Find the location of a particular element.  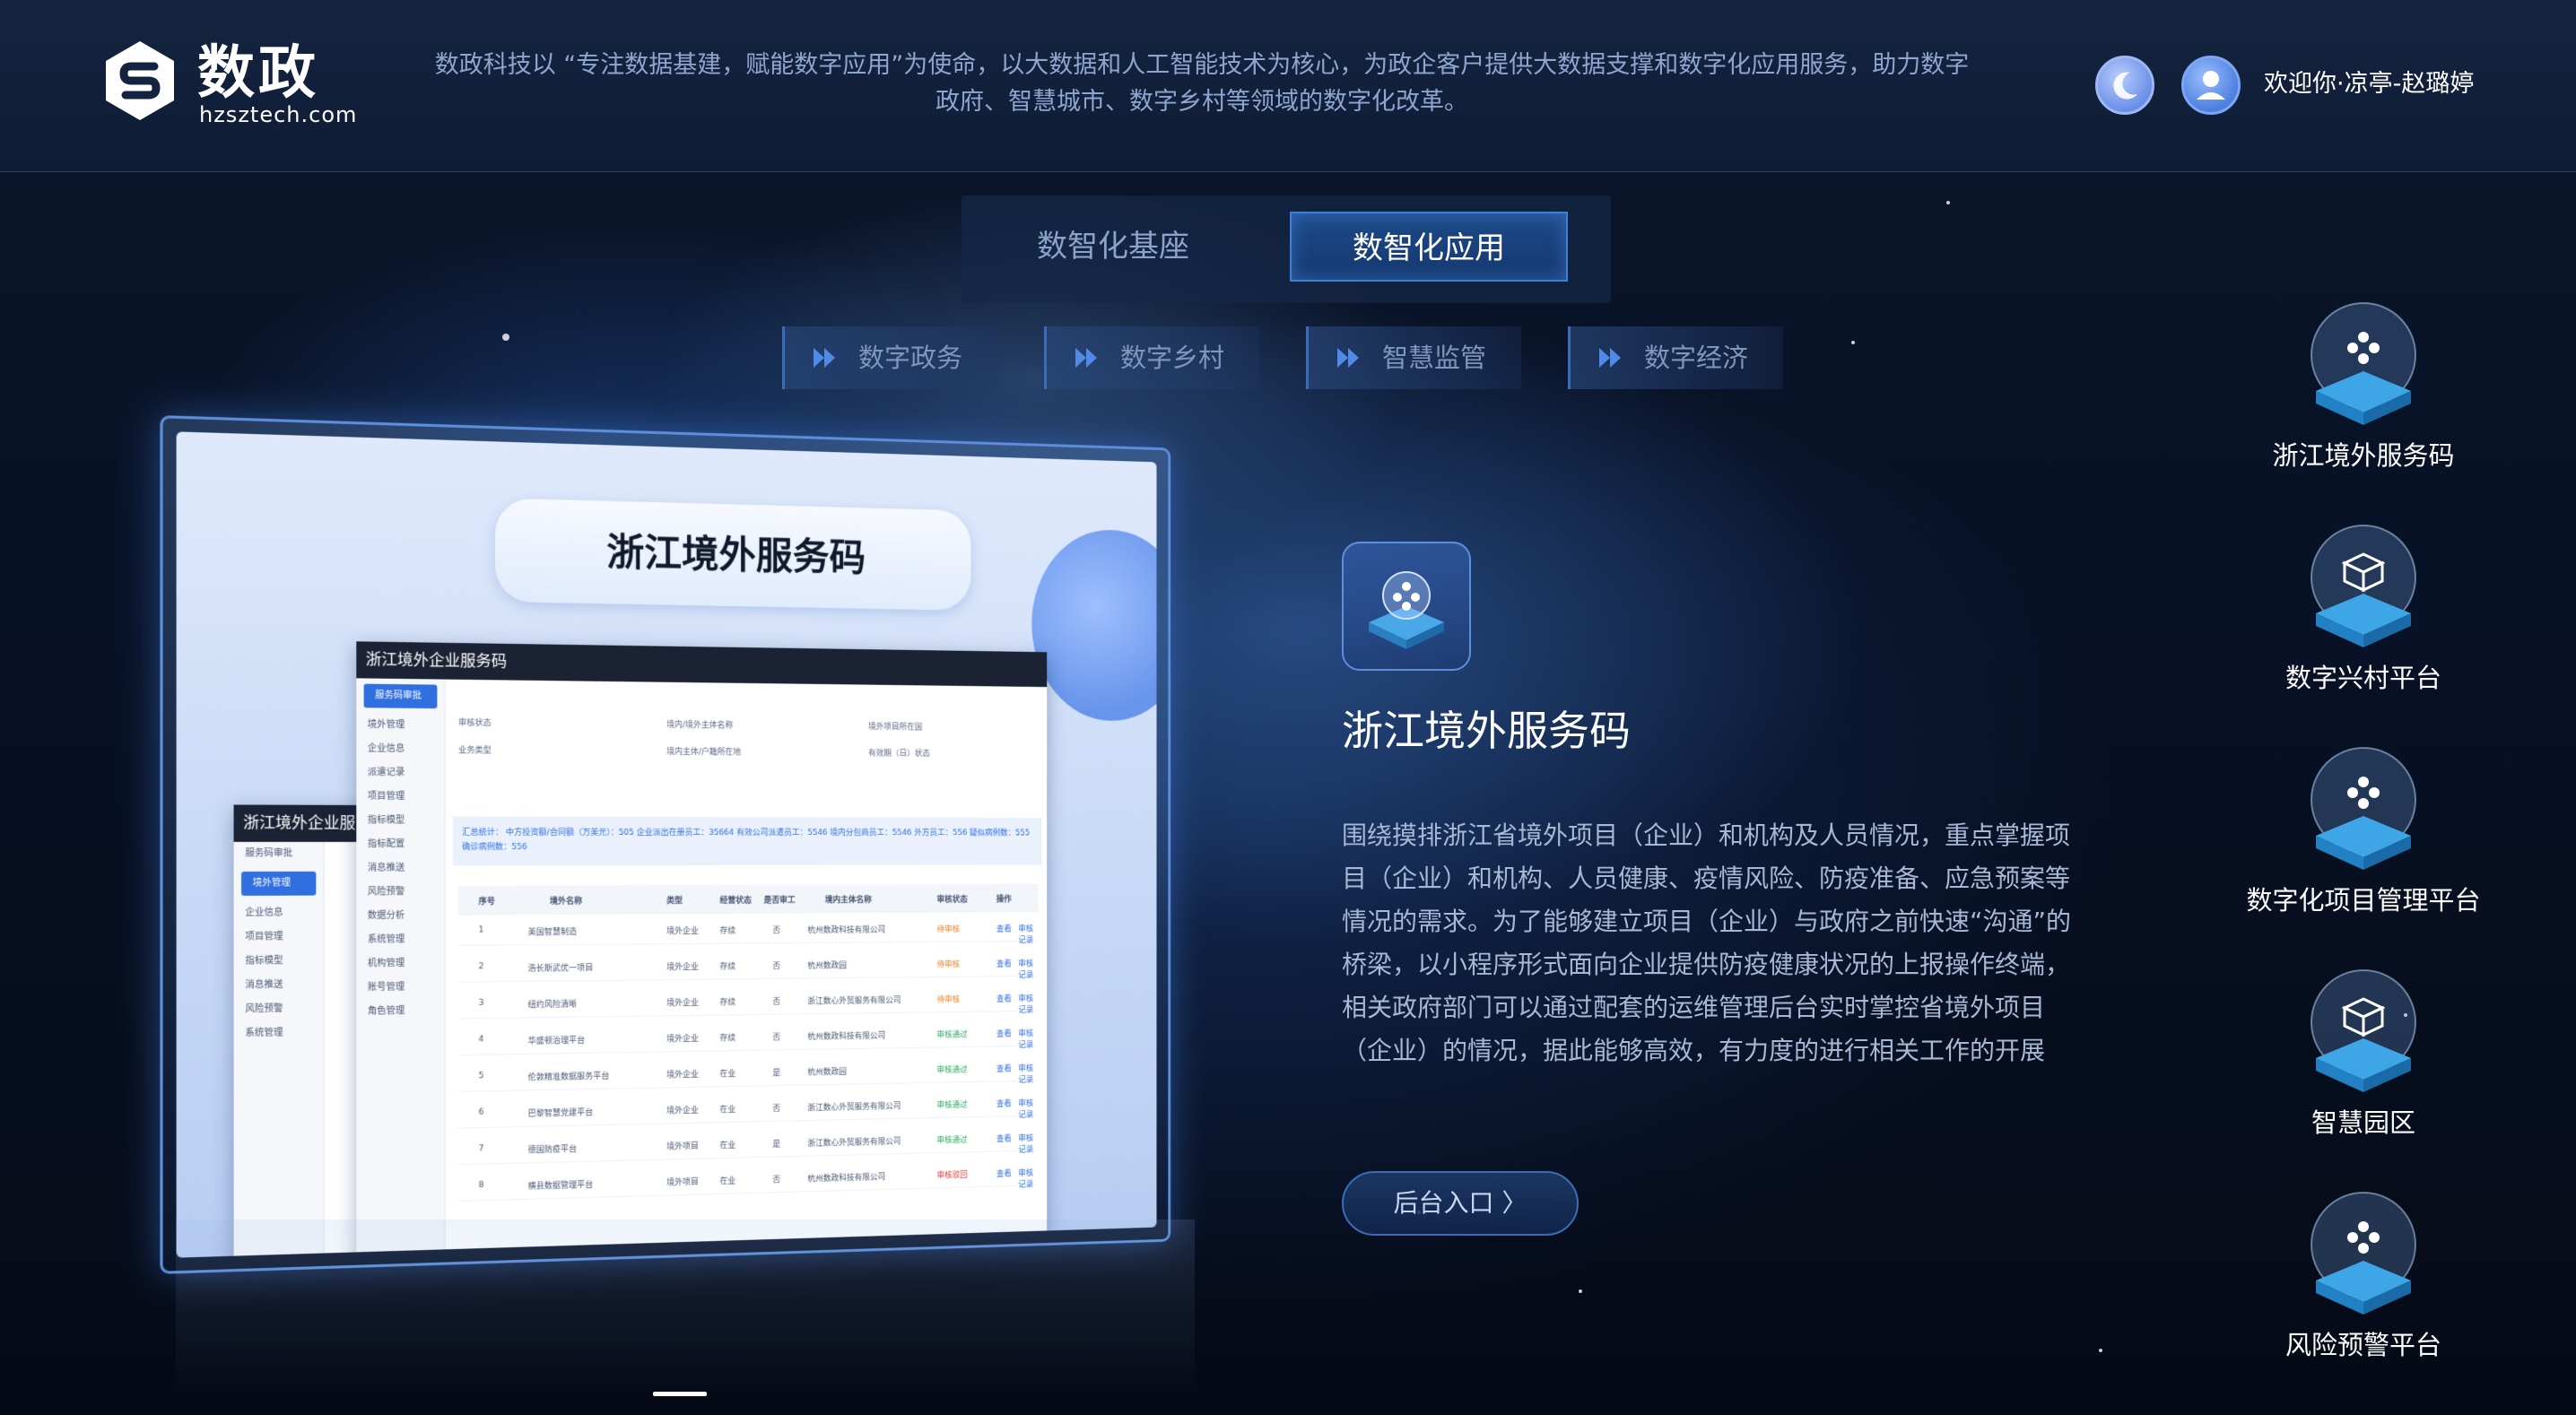

subtab-digital-government: 数字政务 is located at coordinates (889, 357).